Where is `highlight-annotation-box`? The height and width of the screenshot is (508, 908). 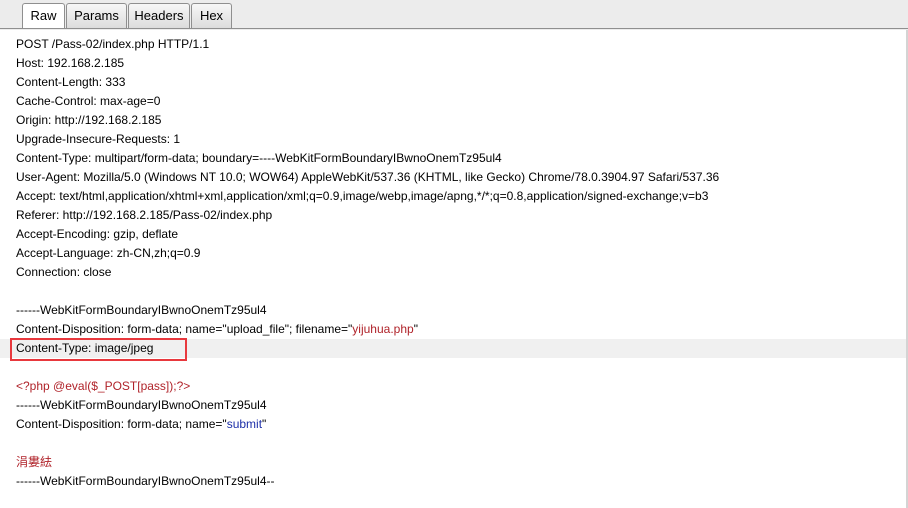 highlight-annotation-box is located at coordinates (98, 349).